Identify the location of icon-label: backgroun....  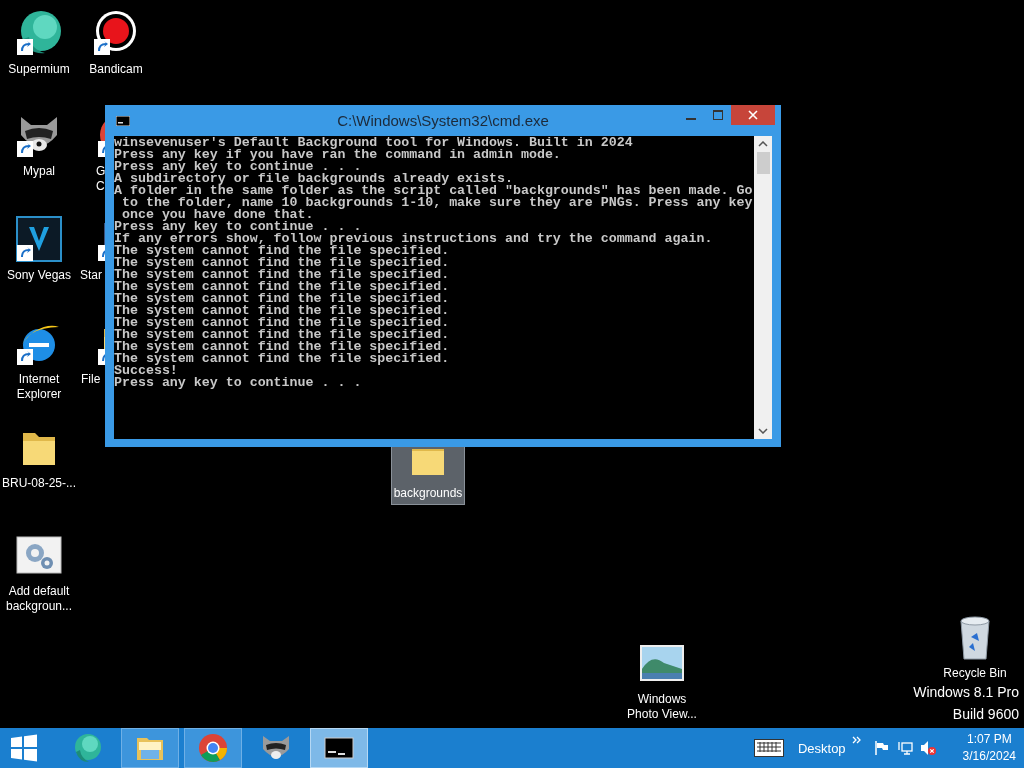
(38, 606).